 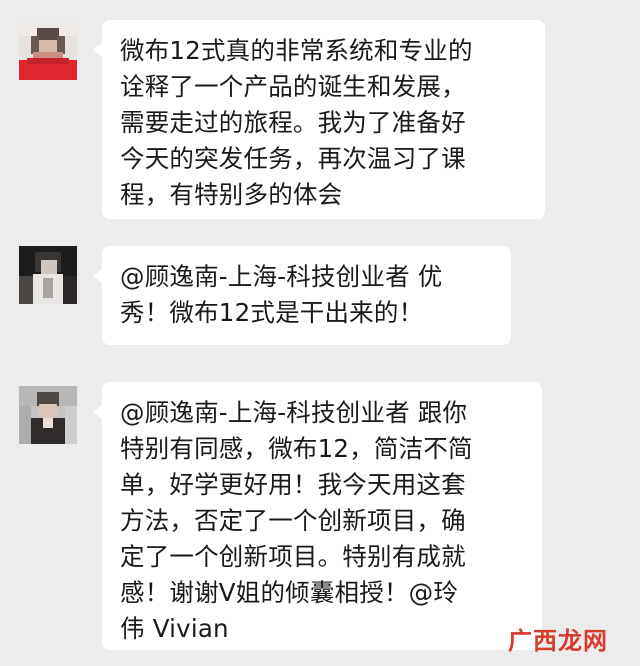 I want to click on site-watermark: 广西龙网, so click(x=558, y=641).